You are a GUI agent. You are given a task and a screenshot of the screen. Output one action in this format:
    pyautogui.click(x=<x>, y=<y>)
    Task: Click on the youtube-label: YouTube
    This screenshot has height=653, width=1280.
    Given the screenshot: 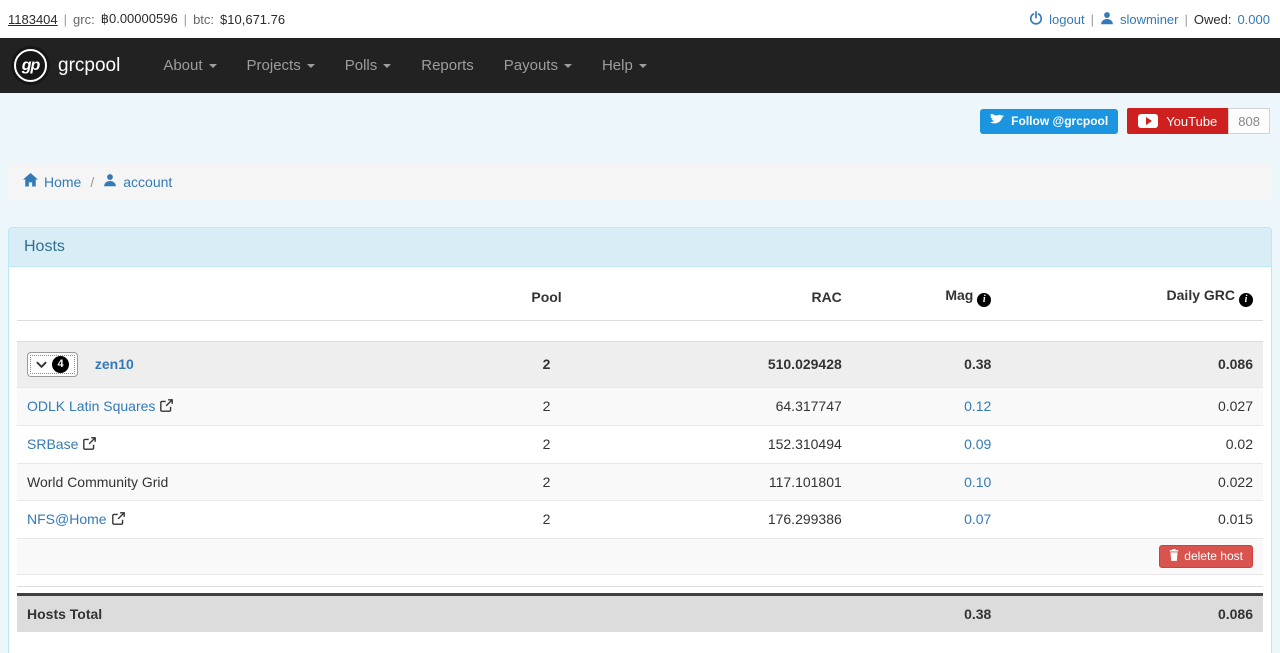 What is the action you would take?
    pyautogui.click(x=1192, y=121)
    